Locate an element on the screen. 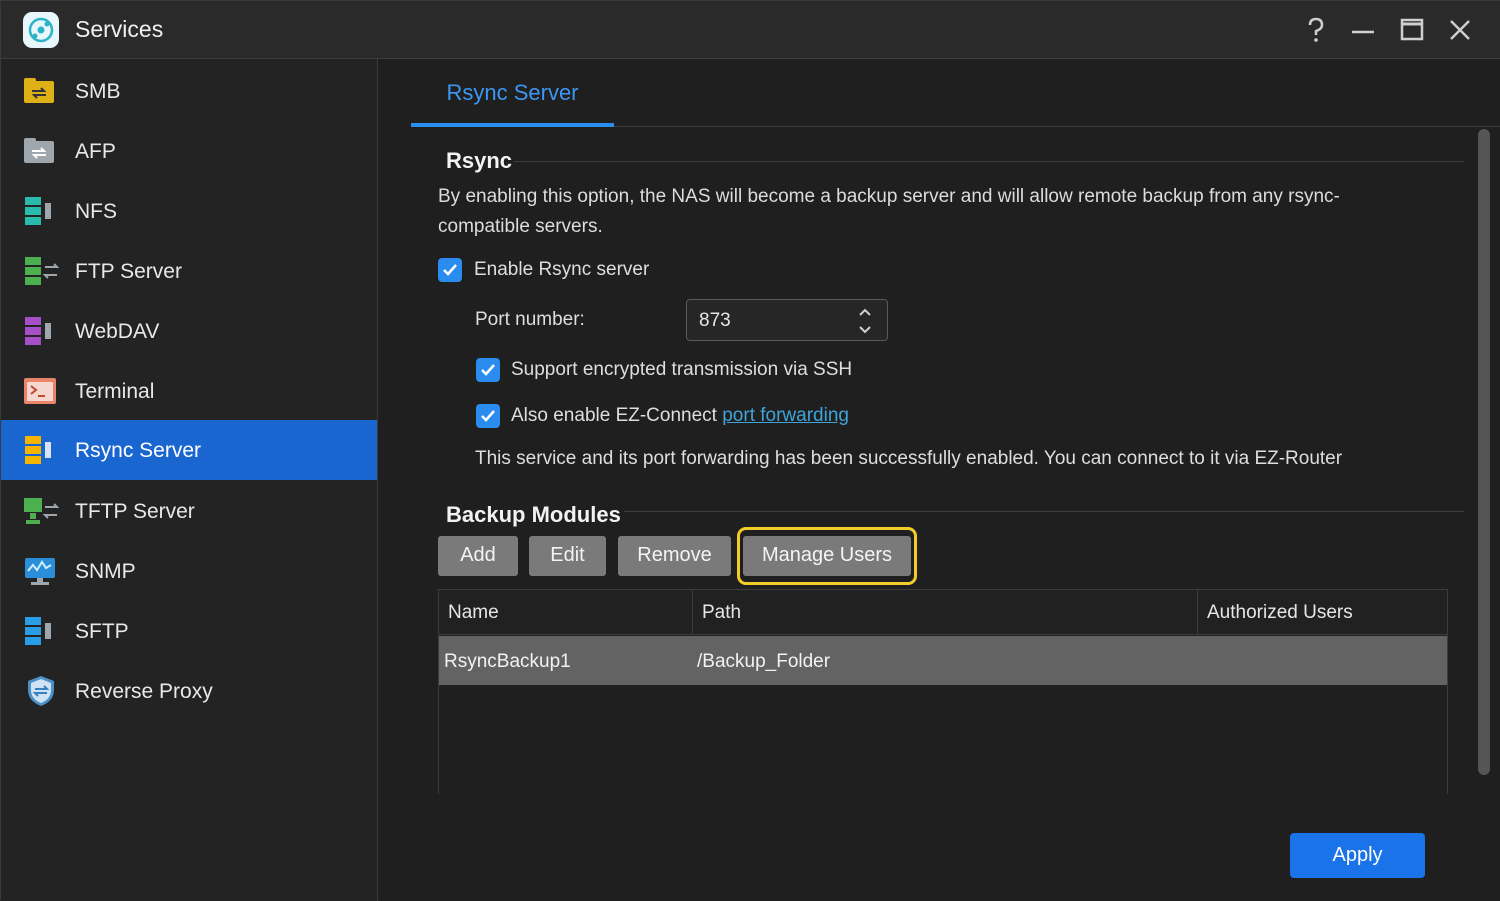 This screenshot has height=901, width=1500. window-title: Services is located at coordinates (119, 29).